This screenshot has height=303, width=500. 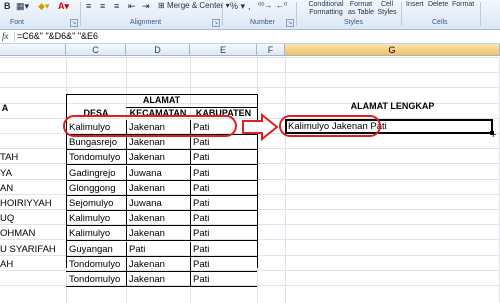 I want to click on arrow-icon, so click(x=260, y=127).